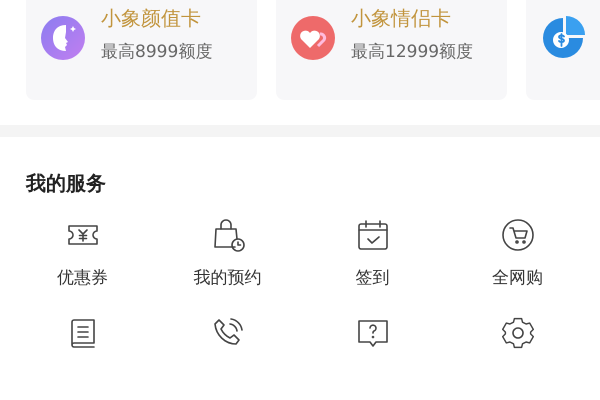 The height and width of the screenshot is (400, 600). I want to click on cart-icon, so click(518, 235).